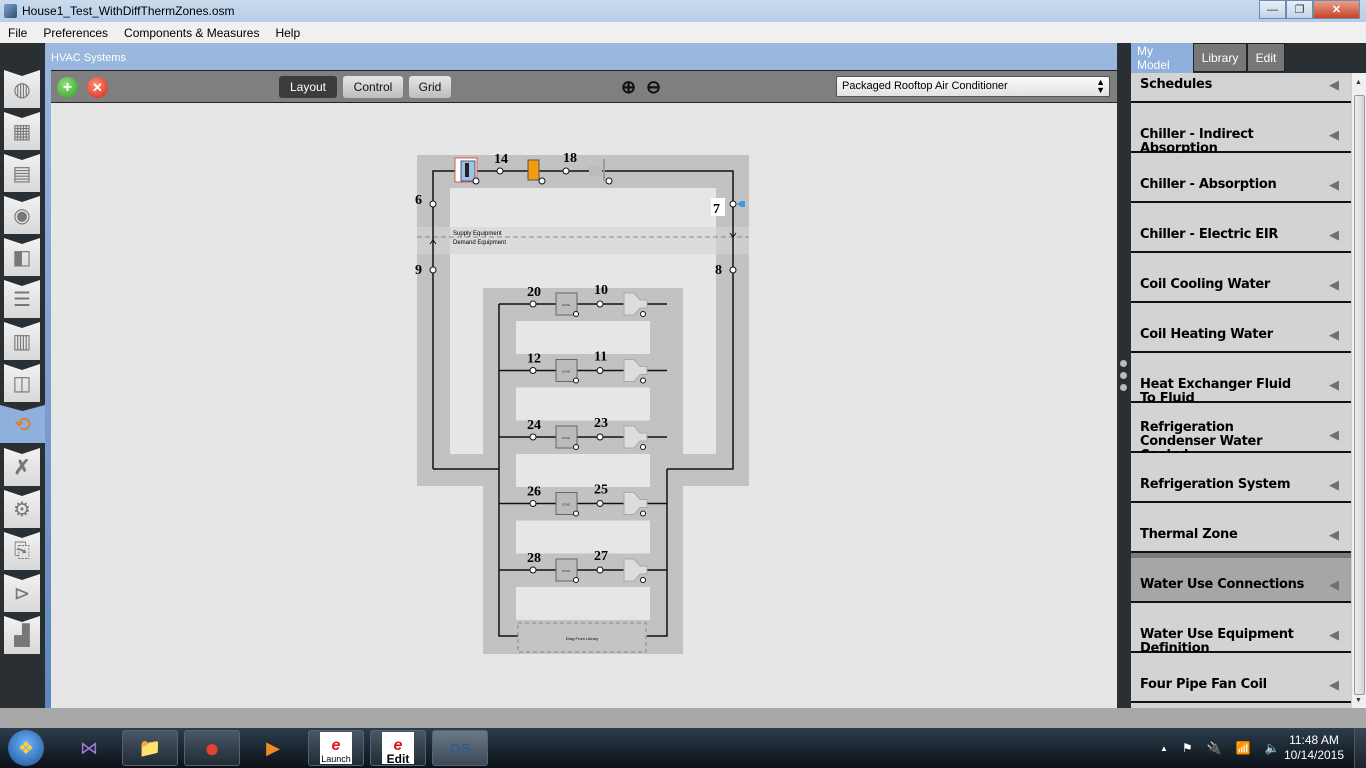  Describe the element at coordinates (1299, 9) in the screenshot. I see `restore-button: ❐` at that location.